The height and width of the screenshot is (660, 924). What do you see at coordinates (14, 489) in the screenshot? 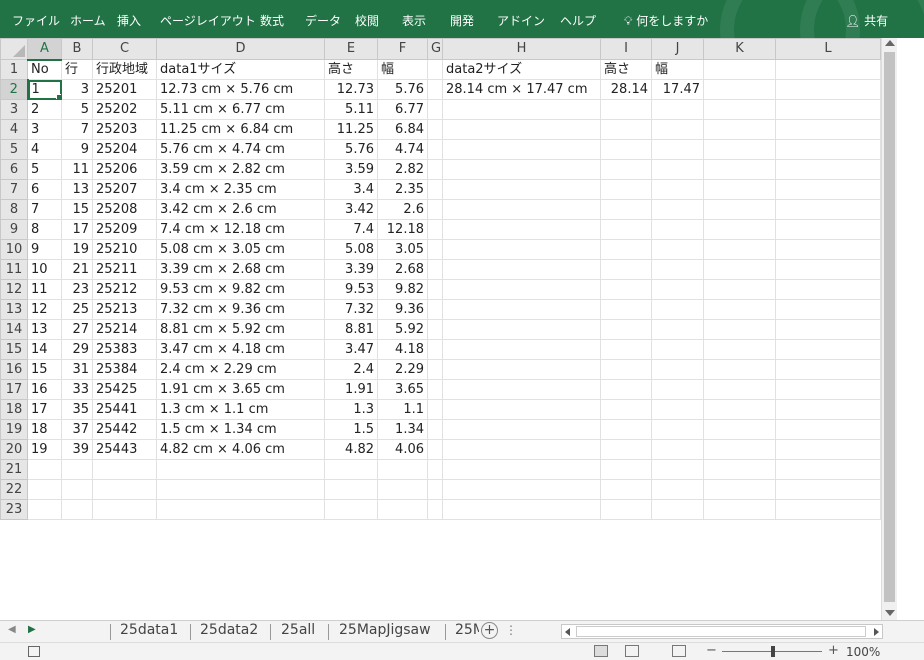
I see `row-header: 22` at bounding box center [14, 489].